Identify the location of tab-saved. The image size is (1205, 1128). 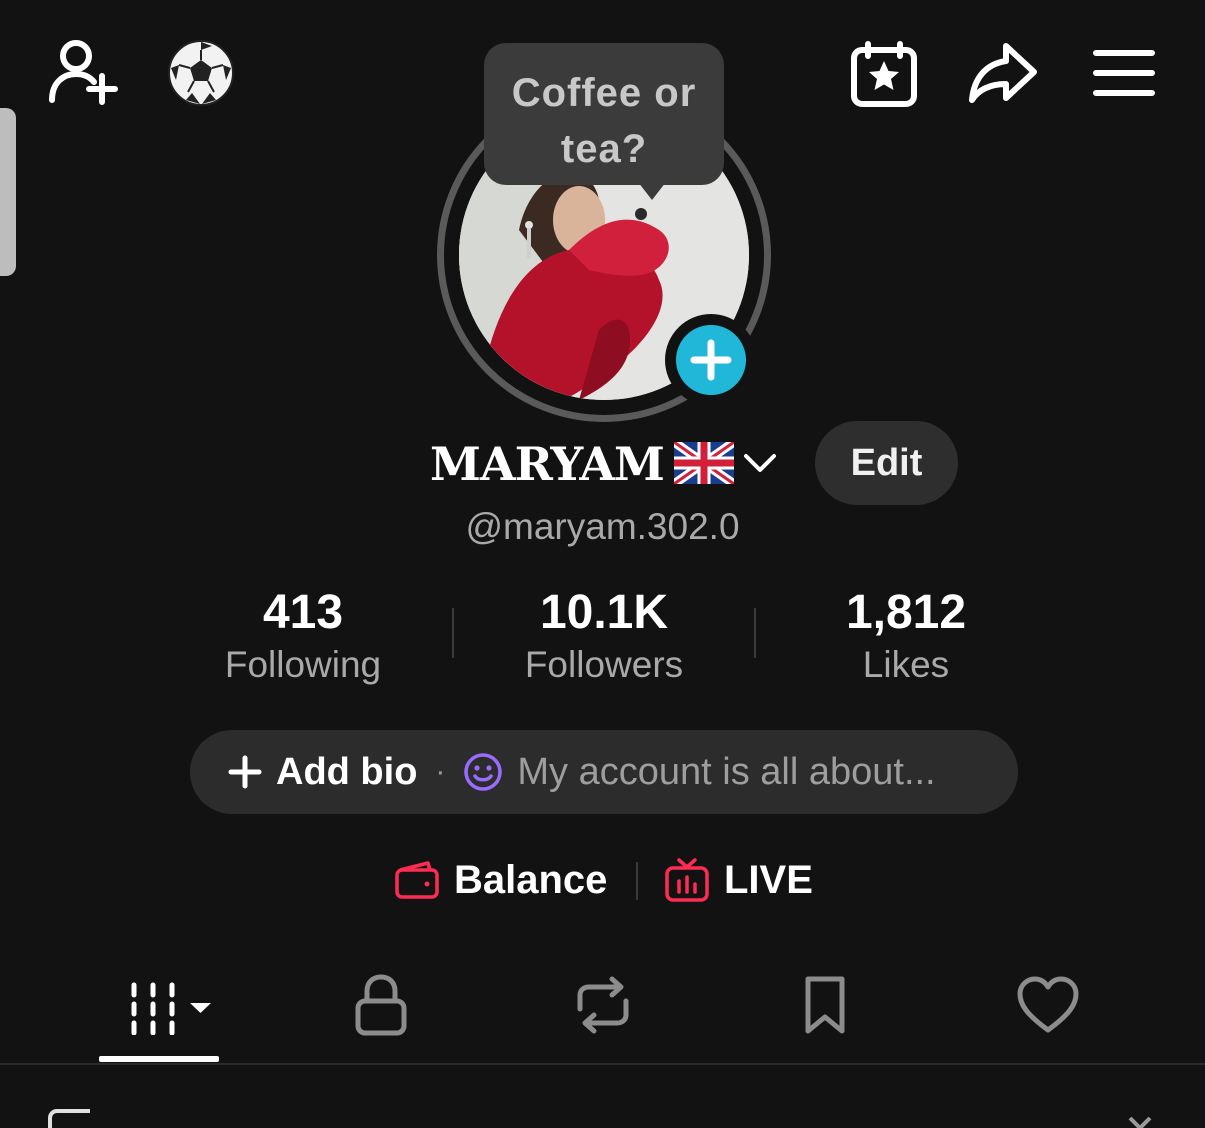
(825, 1005).